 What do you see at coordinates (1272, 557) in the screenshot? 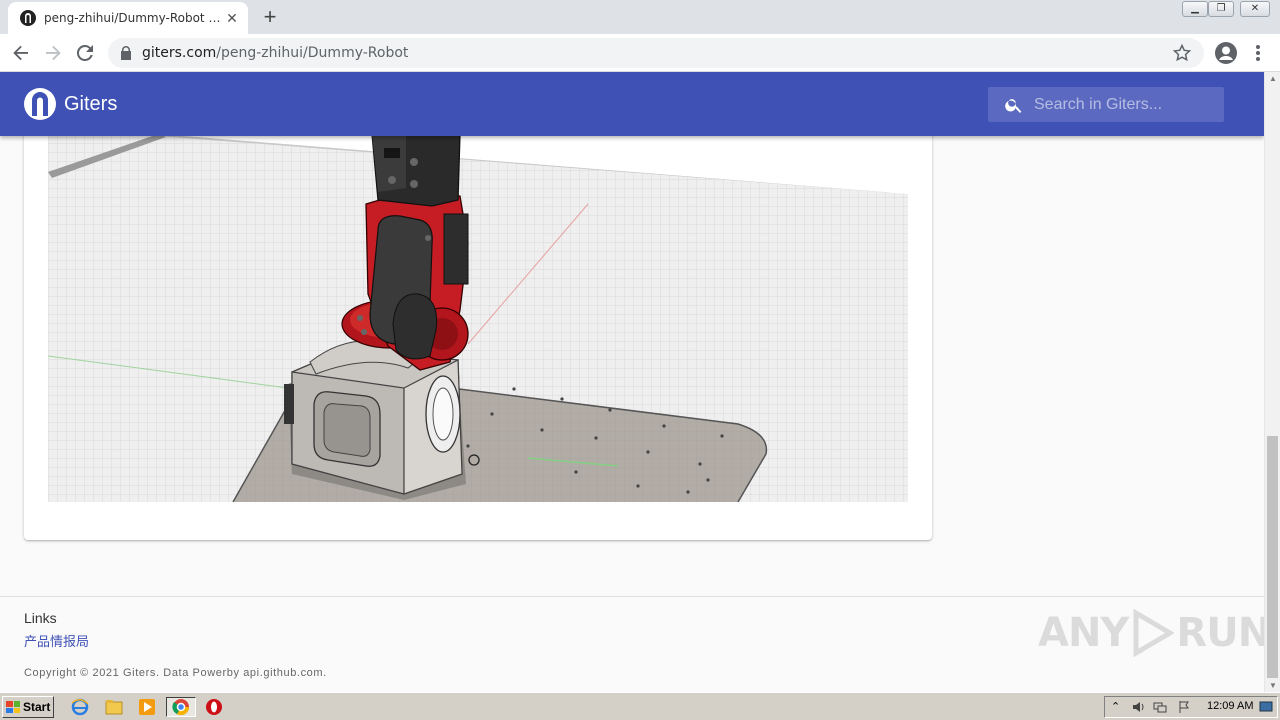
I see `scrollbar-thumb` at bounding box center [1272, 557].